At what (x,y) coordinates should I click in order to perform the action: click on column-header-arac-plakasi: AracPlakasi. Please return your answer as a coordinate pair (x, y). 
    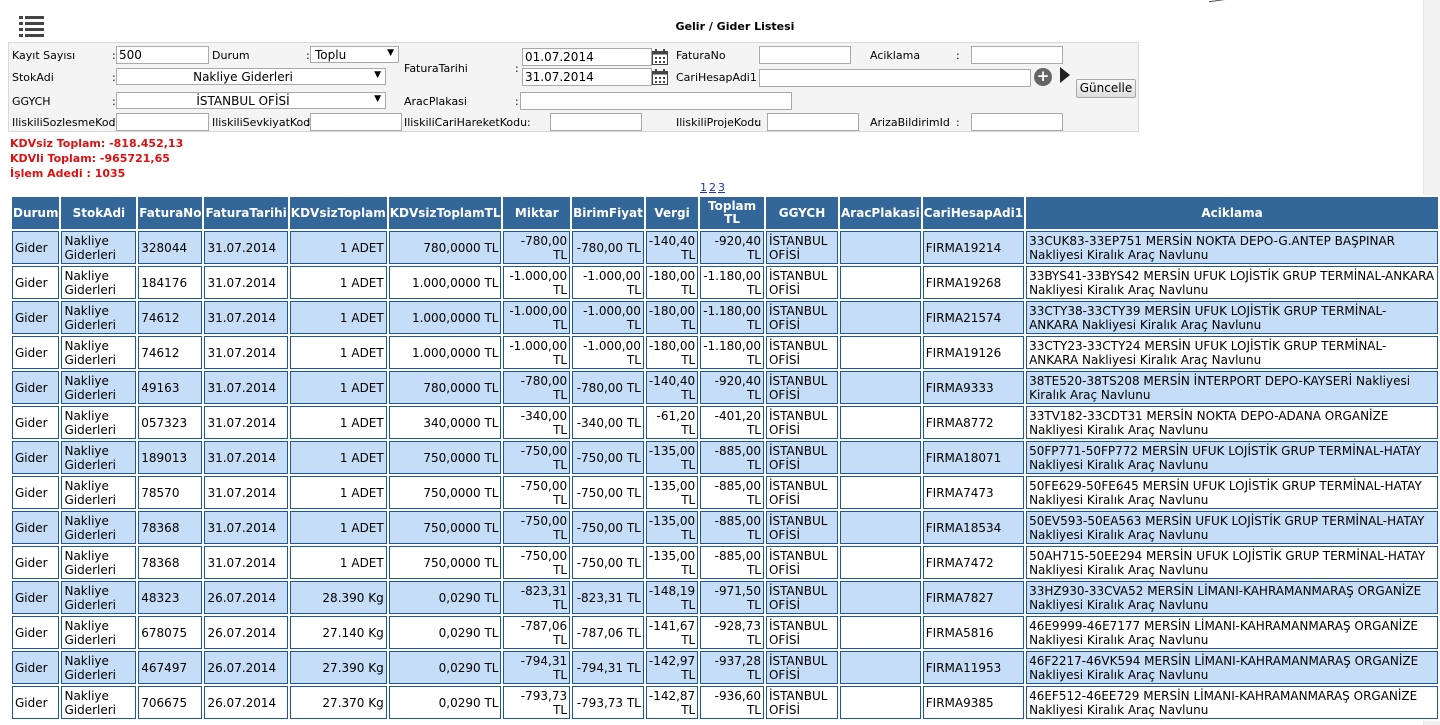
    Looking at the image, I should click on (880, 213).